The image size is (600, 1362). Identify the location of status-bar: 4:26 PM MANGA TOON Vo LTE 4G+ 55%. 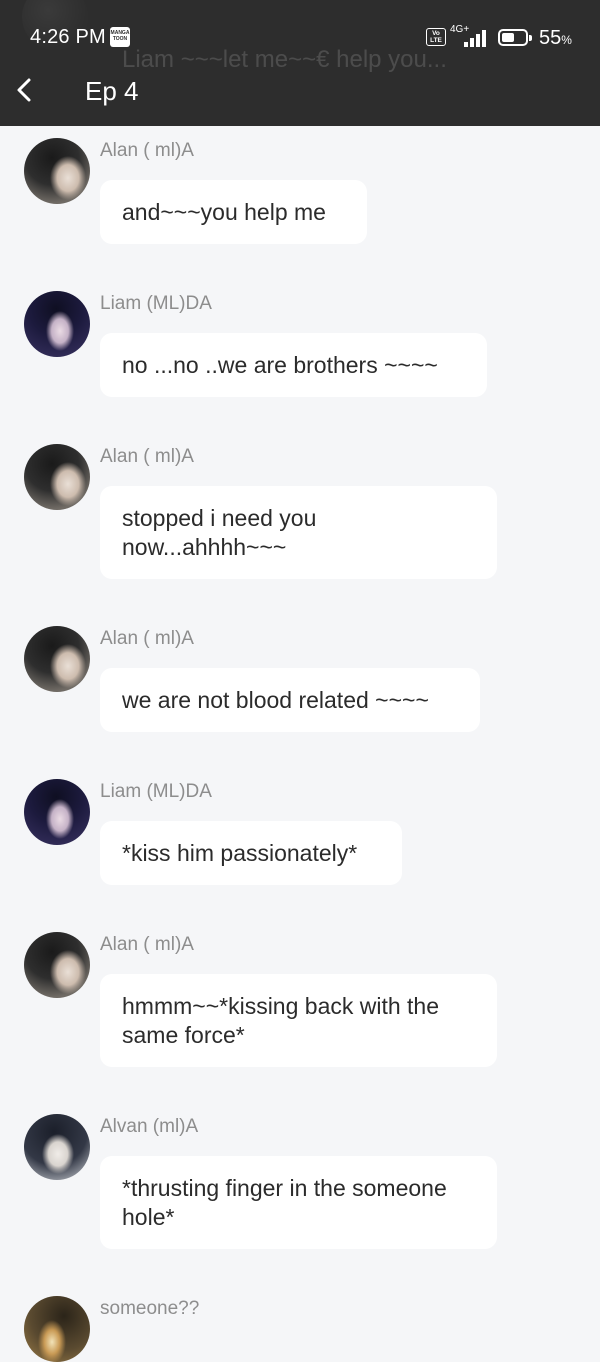
(300, 38).